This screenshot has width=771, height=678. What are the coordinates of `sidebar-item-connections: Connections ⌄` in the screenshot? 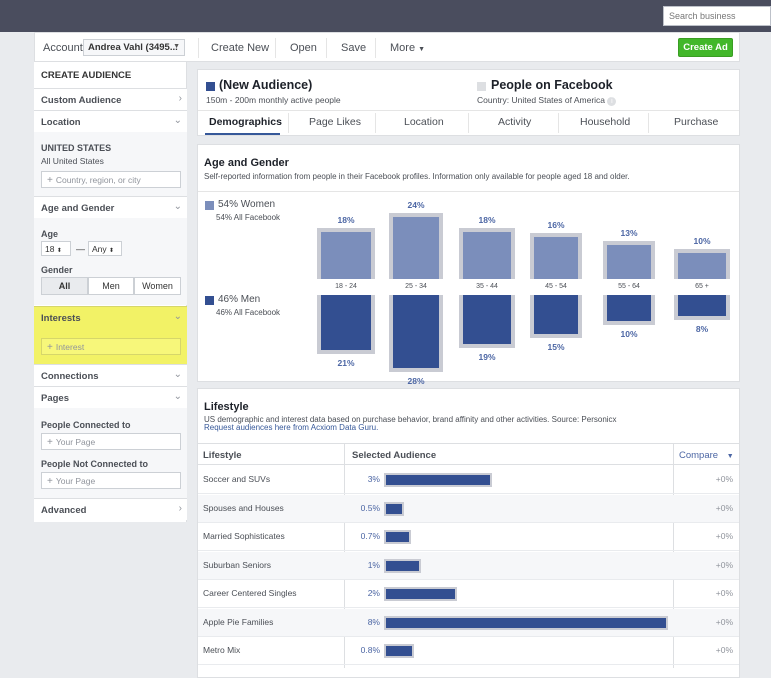 It's located at (110, 375).